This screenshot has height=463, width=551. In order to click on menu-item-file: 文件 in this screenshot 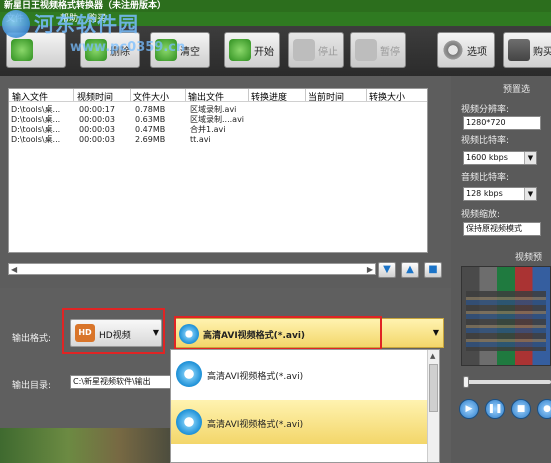, I will do `click(15, 19)`.